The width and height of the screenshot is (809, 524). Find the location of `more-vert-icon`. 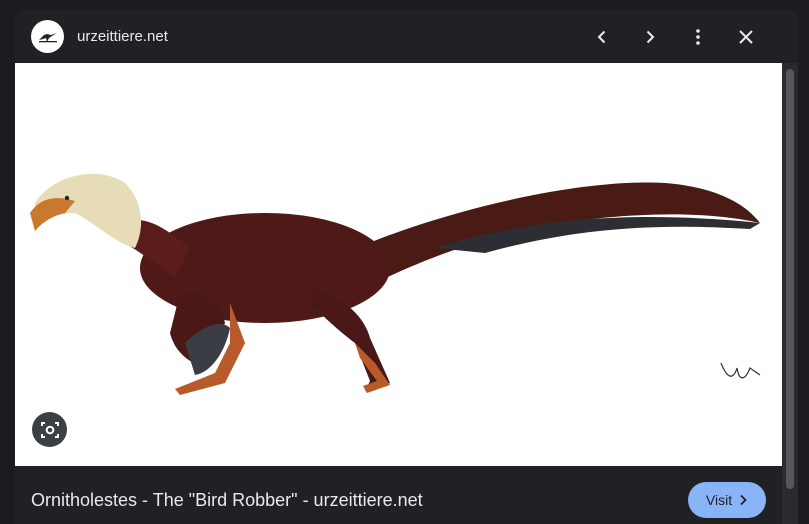

more-vert-icon is located at coordinates (698, 37).